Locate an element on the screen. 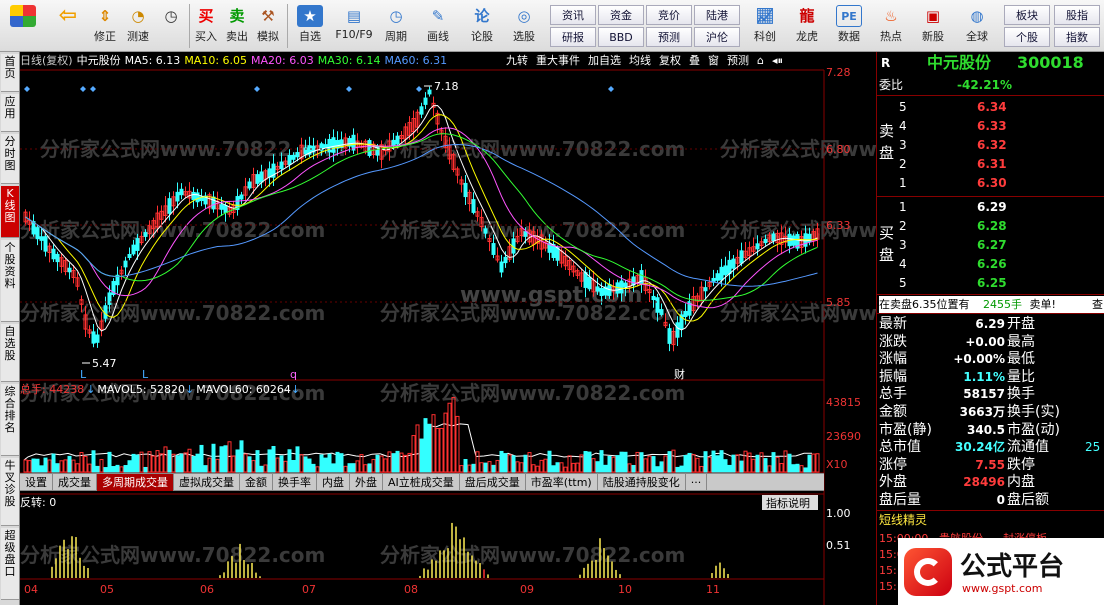 Image resolution: width=1104 pixels, height=605 pixels. buy-level-row: 3 6.27 is located at coordinates (990, 245).